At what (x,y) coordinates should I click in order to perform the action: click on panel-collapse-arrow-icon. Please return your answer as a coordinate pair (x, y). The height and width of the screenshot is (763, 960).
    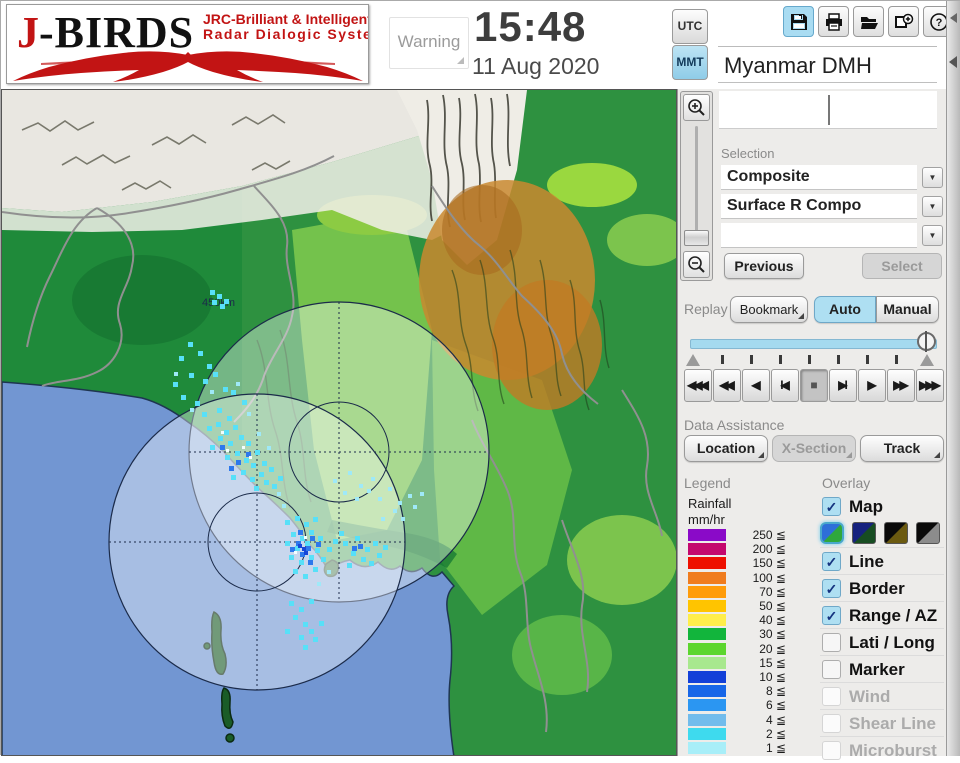
    Looking at the image, I should click on (953, 62).